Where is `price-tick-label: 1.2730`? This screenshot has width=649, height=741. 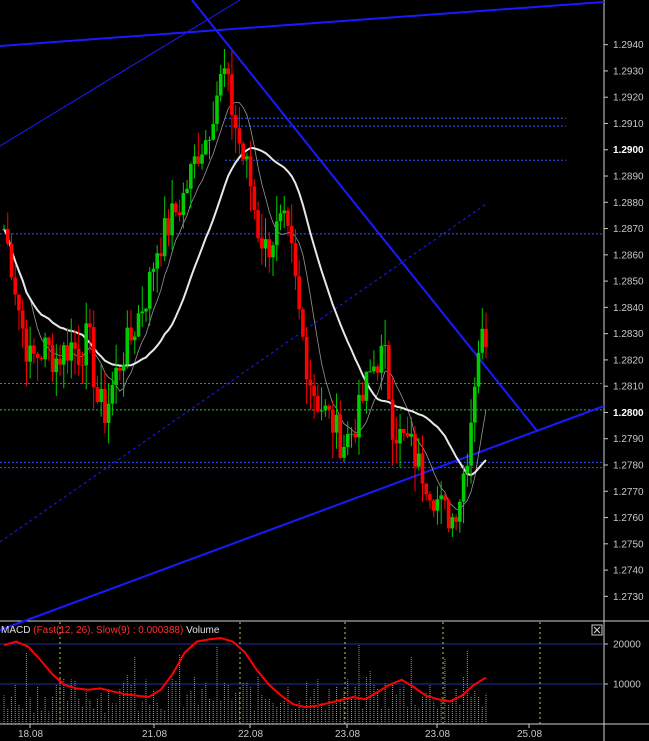 price-tick-label: 1.2730 is located at coordinates (628, 597).